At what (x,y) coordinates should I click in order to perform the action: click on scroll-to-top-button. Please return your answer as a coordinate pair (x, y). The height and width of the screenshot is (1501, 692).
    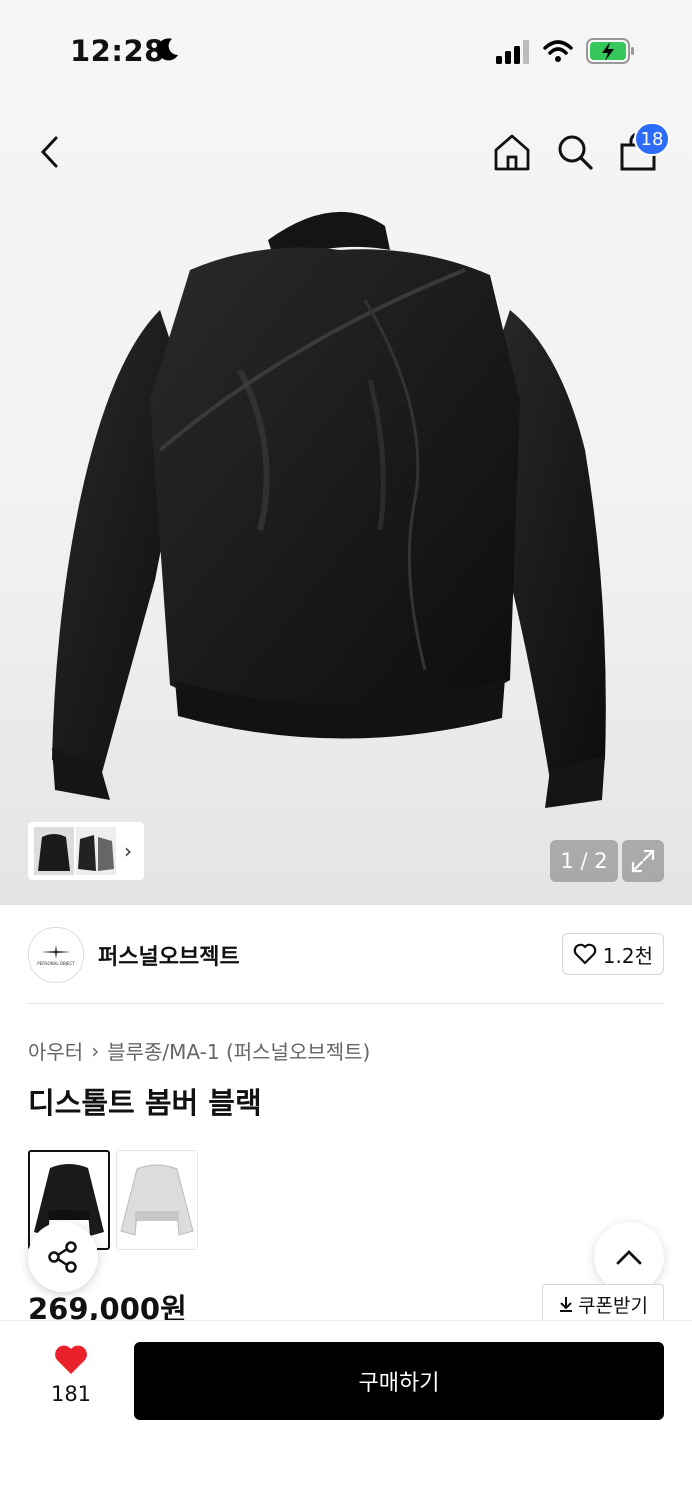
    Looking at the image, I should click on (629, 1257).